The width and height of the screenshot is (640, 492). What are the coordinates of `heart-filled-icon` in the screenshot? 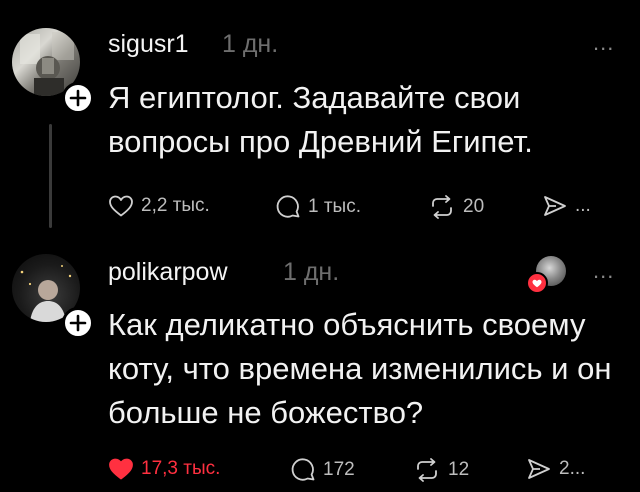 It's located at (121, 469).